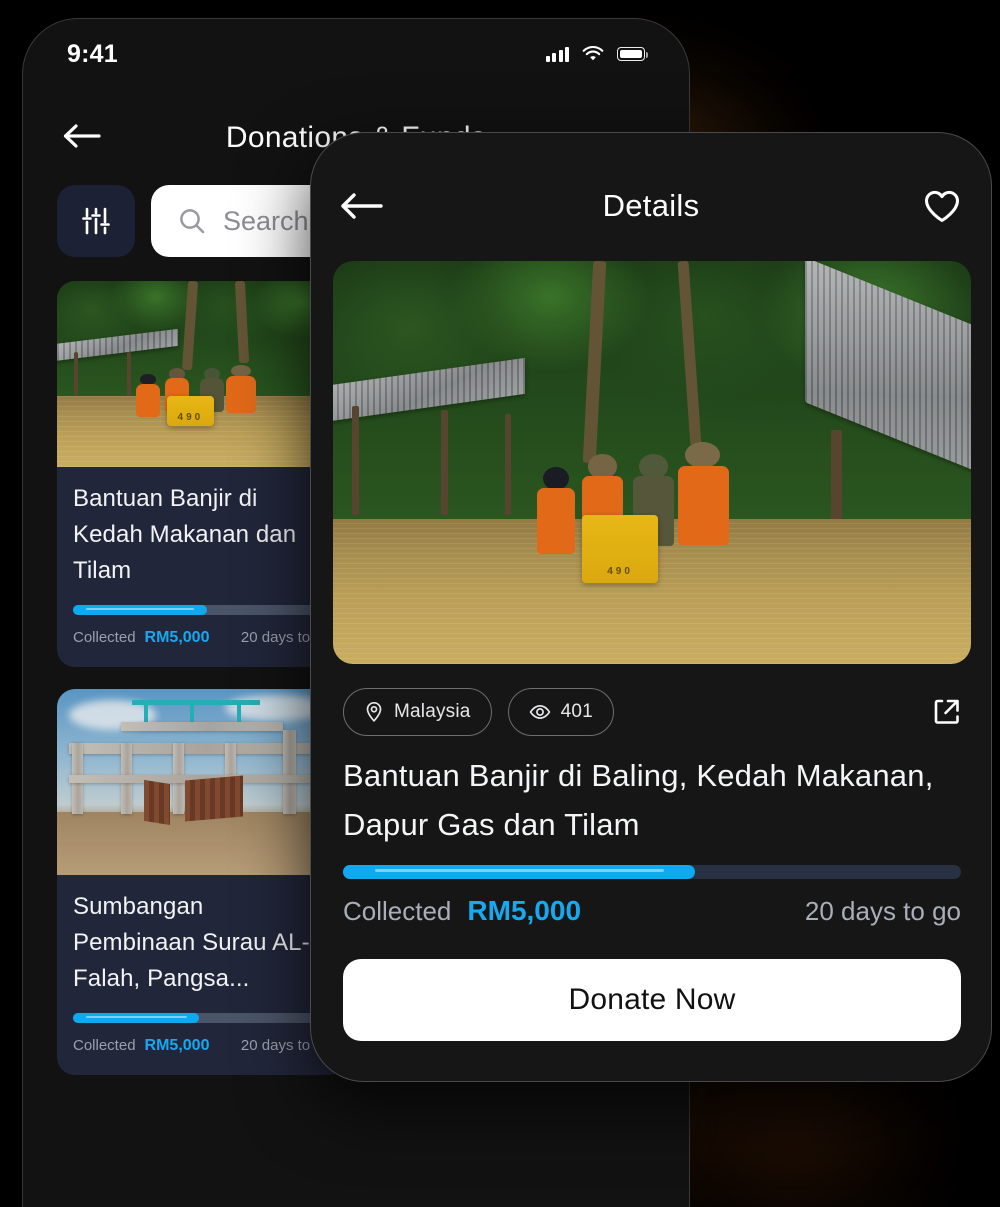  Describe the element at coordinates (655, 712) in the screenshot. I see `details-chip-row: Malaysia 401` at that location.